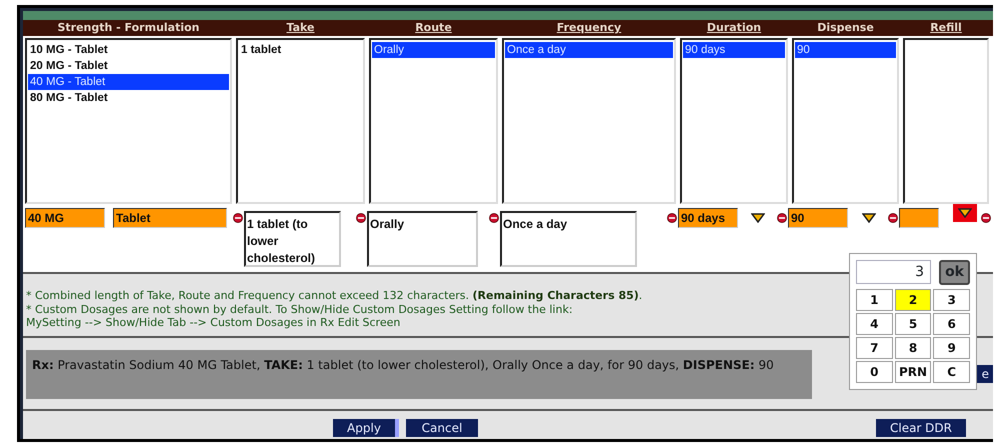  What do you see at coordinates (874, 348) in the screenshot?
I see `keypad-key: 7` at bounding box center [874, 348].